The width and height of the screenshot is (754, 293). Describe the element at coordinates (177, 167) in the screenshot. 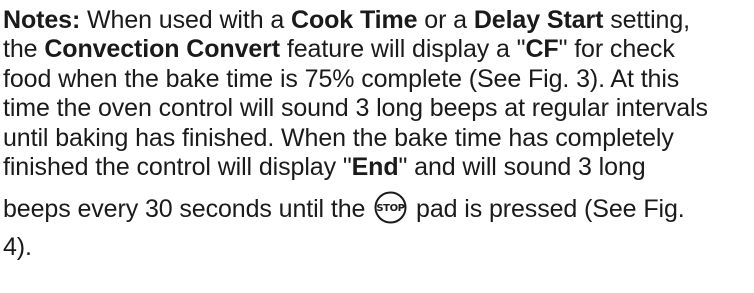

I see `text-segment: finished the control will display "` at that location.